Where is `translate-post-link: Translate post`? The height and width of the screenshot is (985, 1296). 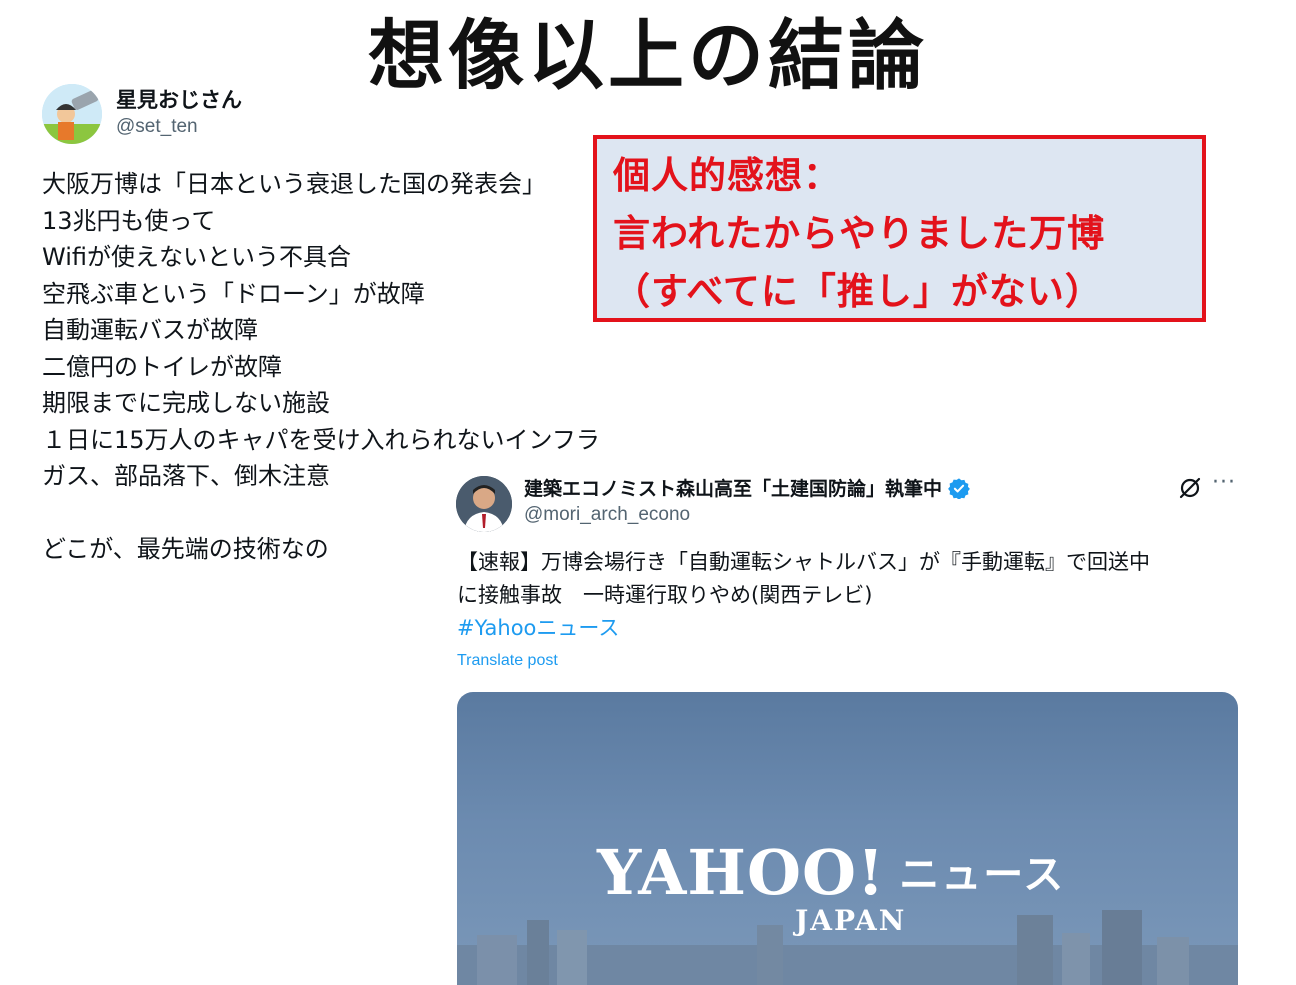 translate-post-link: Translate post is located at coordinates (507, 661).